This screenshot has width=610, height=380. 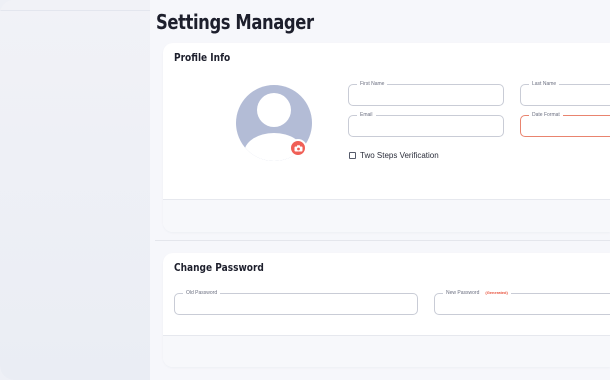 I want to click on page-title: Settings Manager, so click(x=235, y=22).